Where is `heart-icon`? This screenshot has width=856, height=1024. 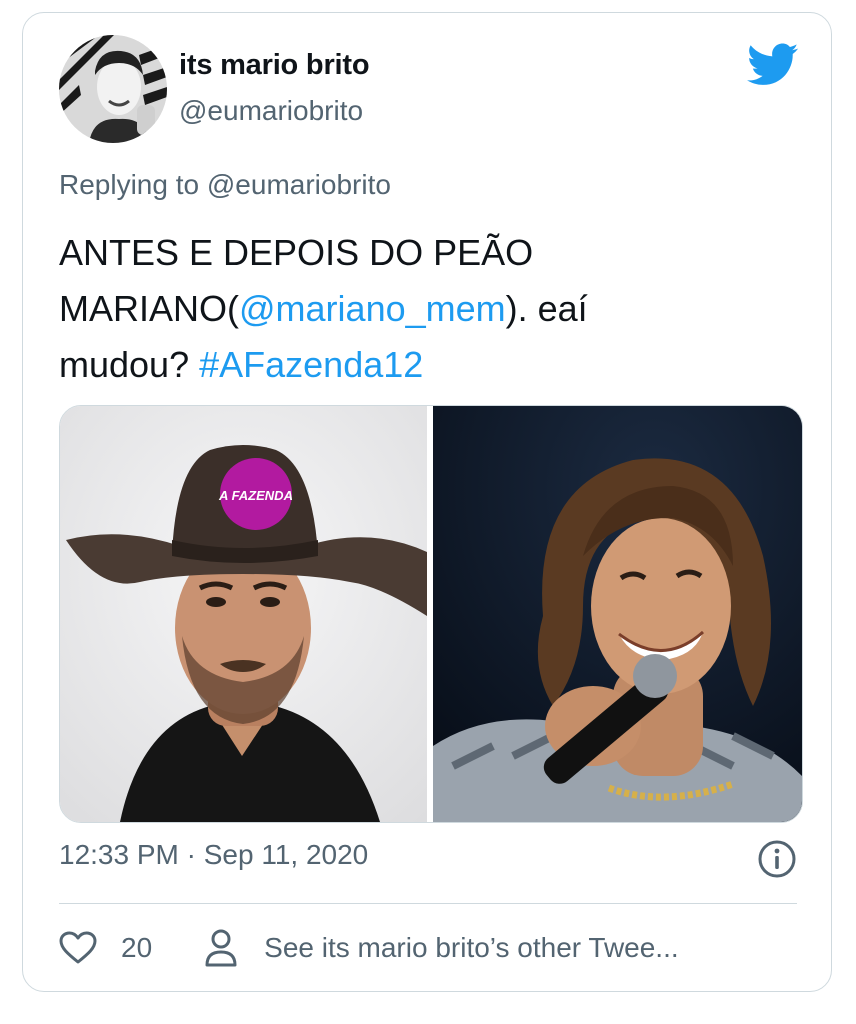 heart-icon is located at coordinates (78, 948).